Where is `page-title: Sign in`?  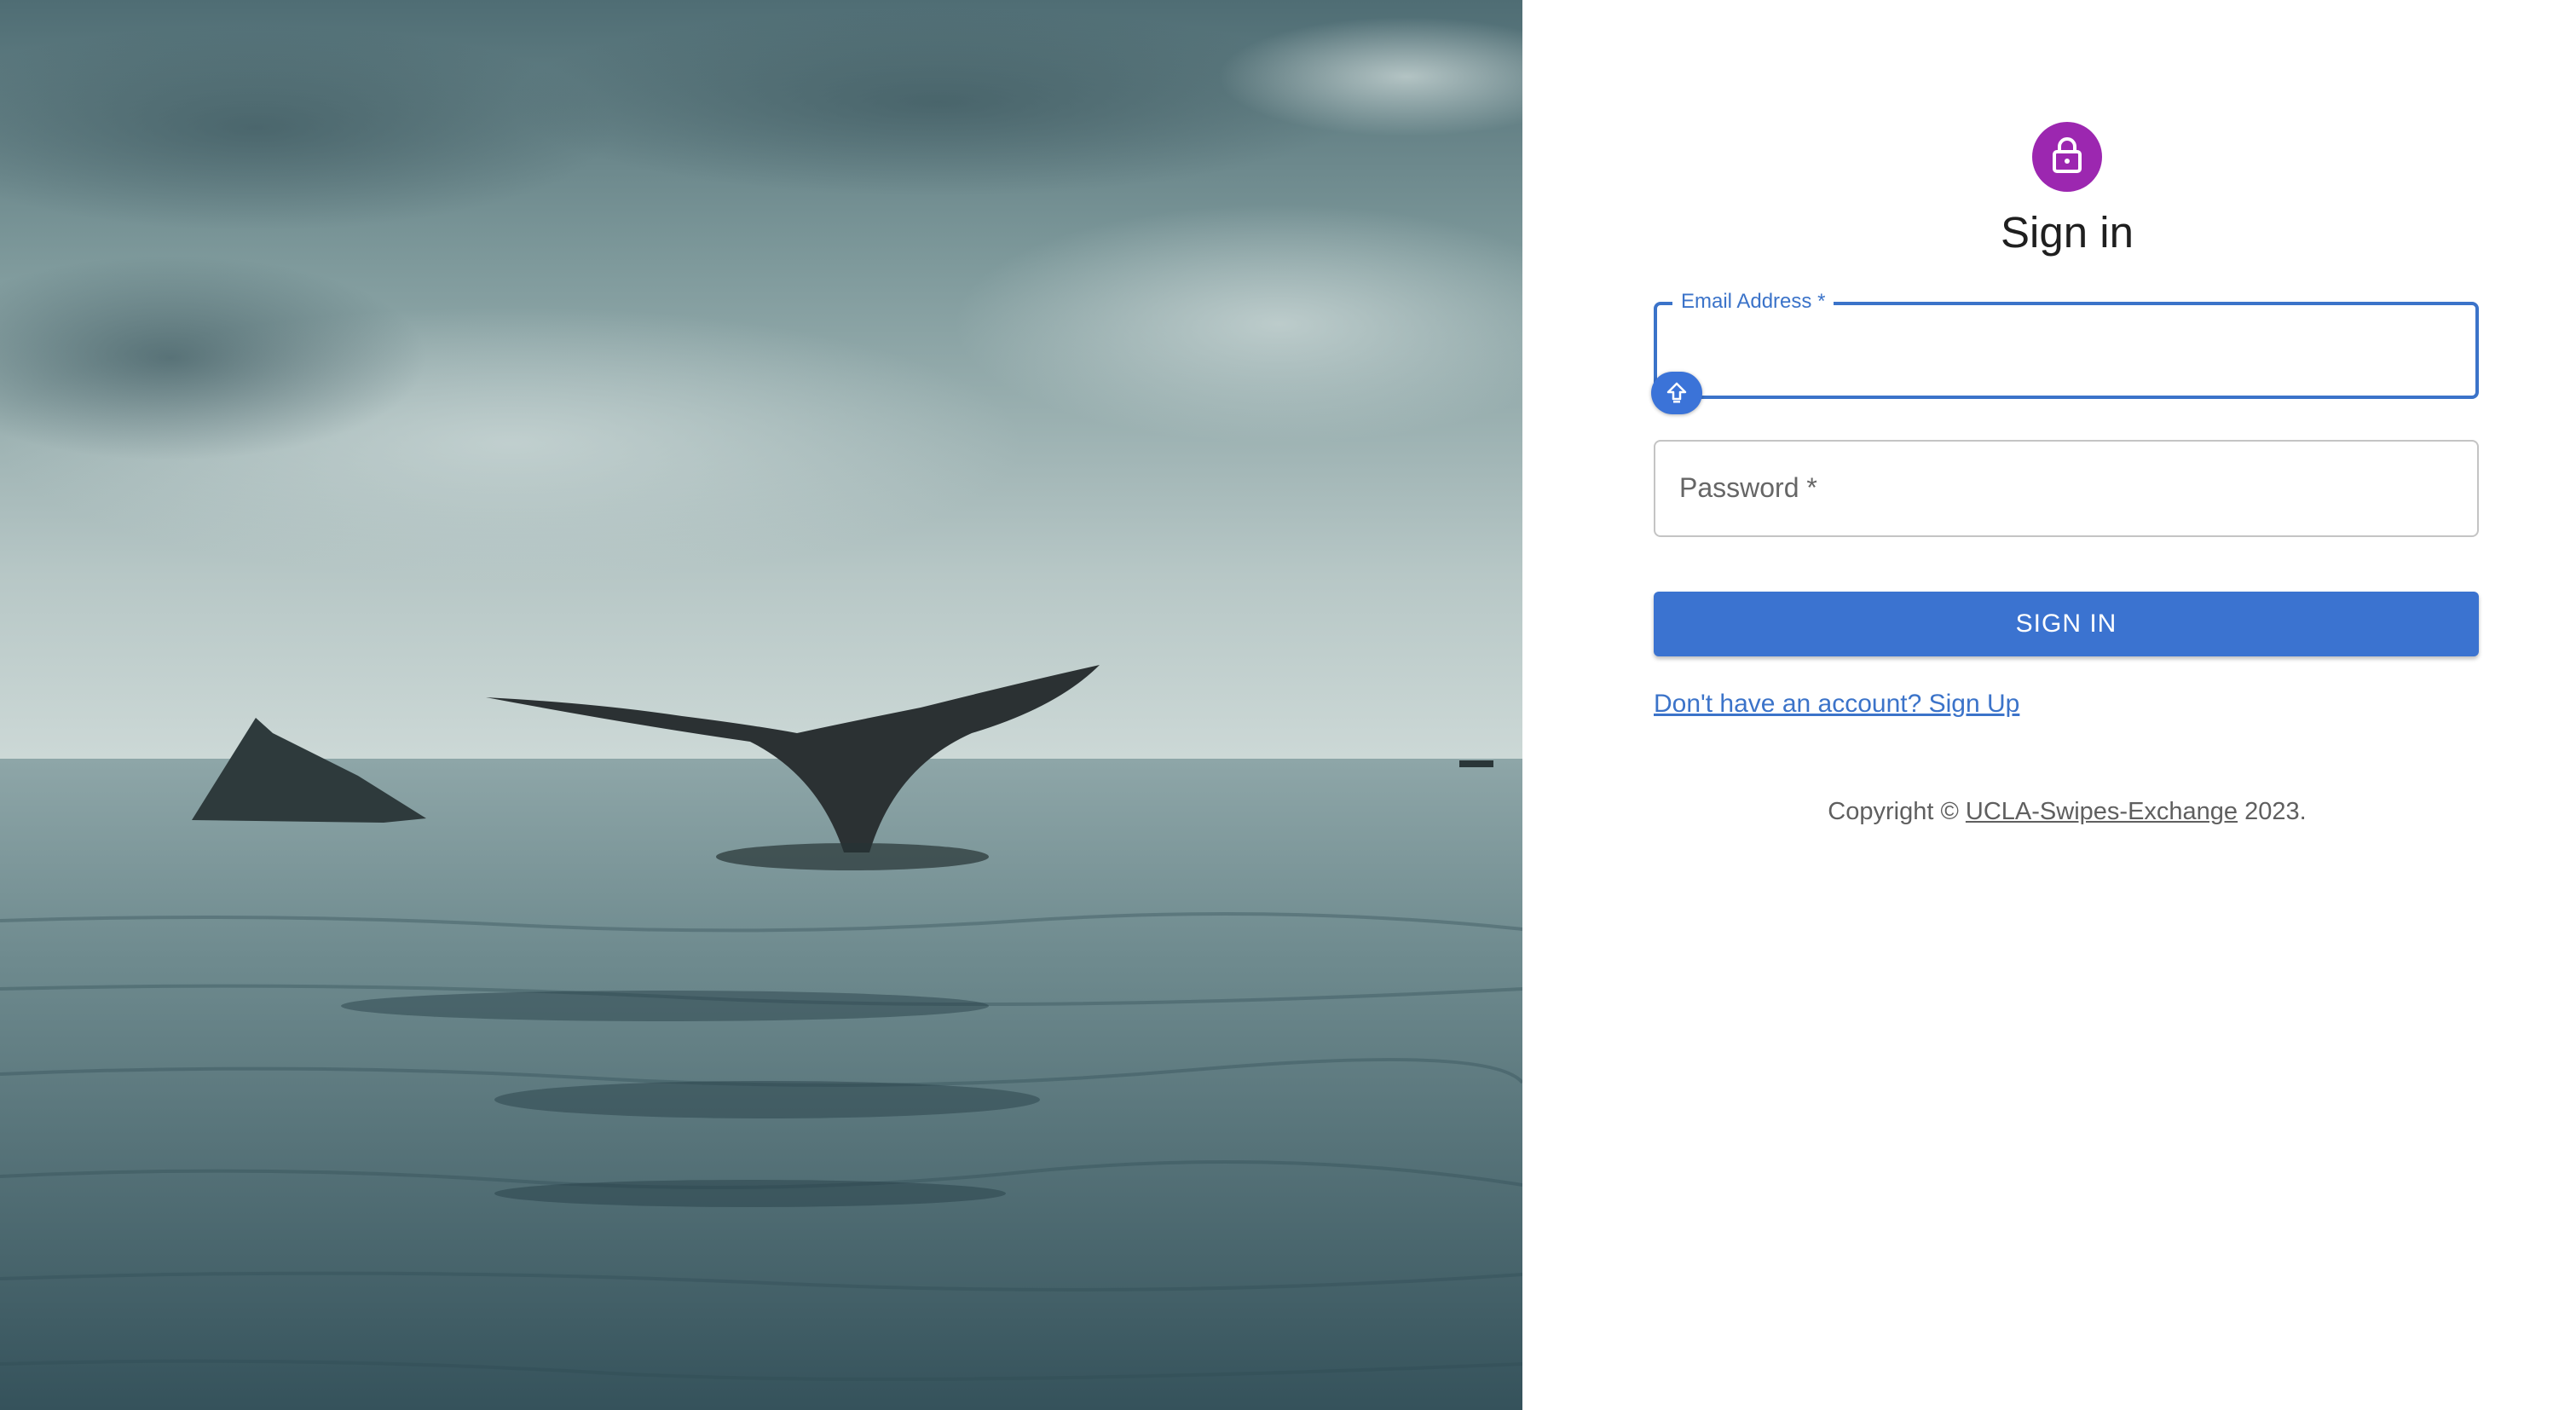 page-title: Sign in is located at coordinates (2067, 232).